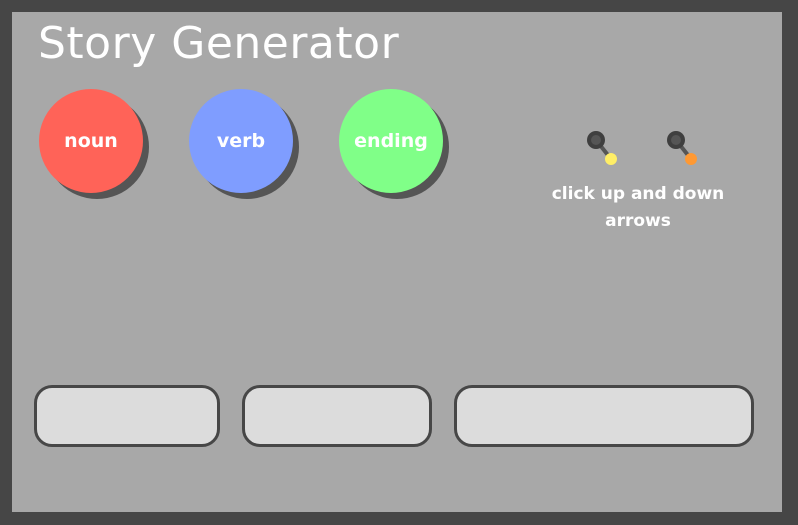 The width and height of the screenshot is (798, 525). I want to click on page-title: Story Generator, so click(219, 43).